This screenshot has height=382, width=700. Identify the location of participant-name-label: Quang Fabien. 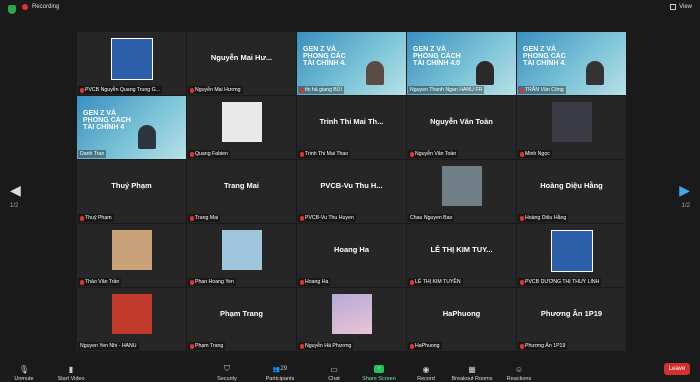
(209, 154).